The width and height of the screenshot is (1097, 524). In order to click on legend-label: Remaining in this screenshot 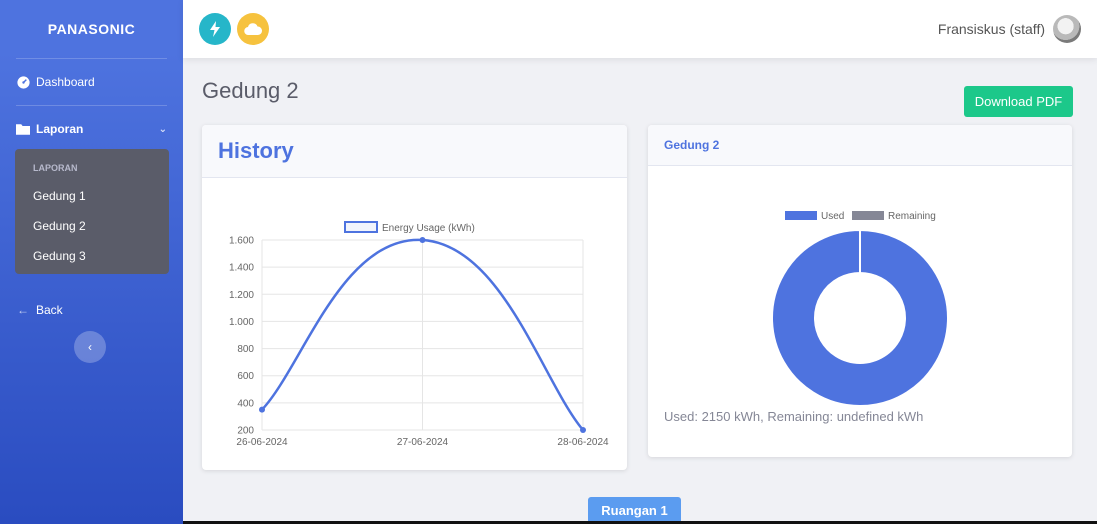, I will do `click(912, 216)`.